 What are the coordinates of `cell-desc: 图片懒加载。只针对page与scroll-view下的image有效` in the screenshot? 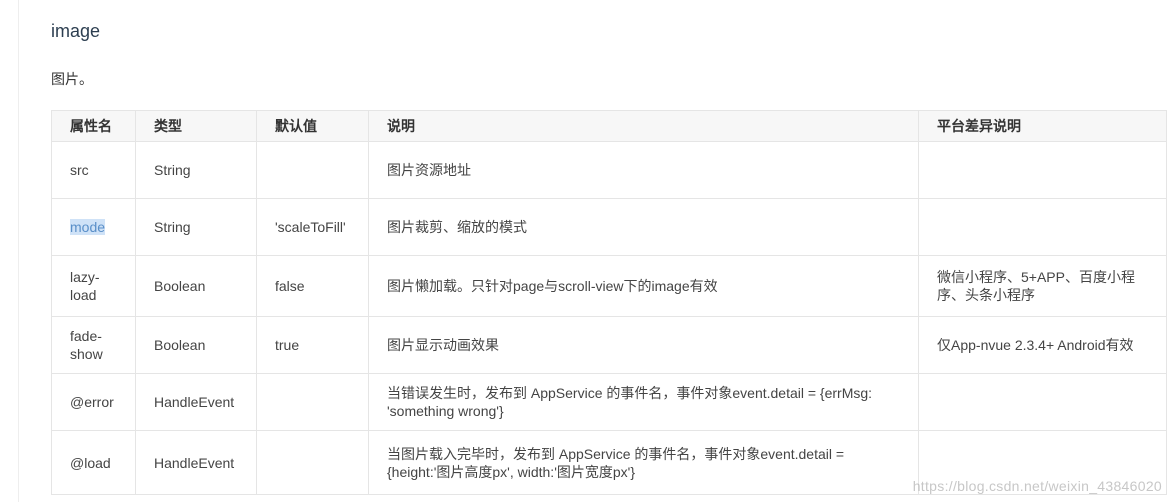 It's located at (643, 286).